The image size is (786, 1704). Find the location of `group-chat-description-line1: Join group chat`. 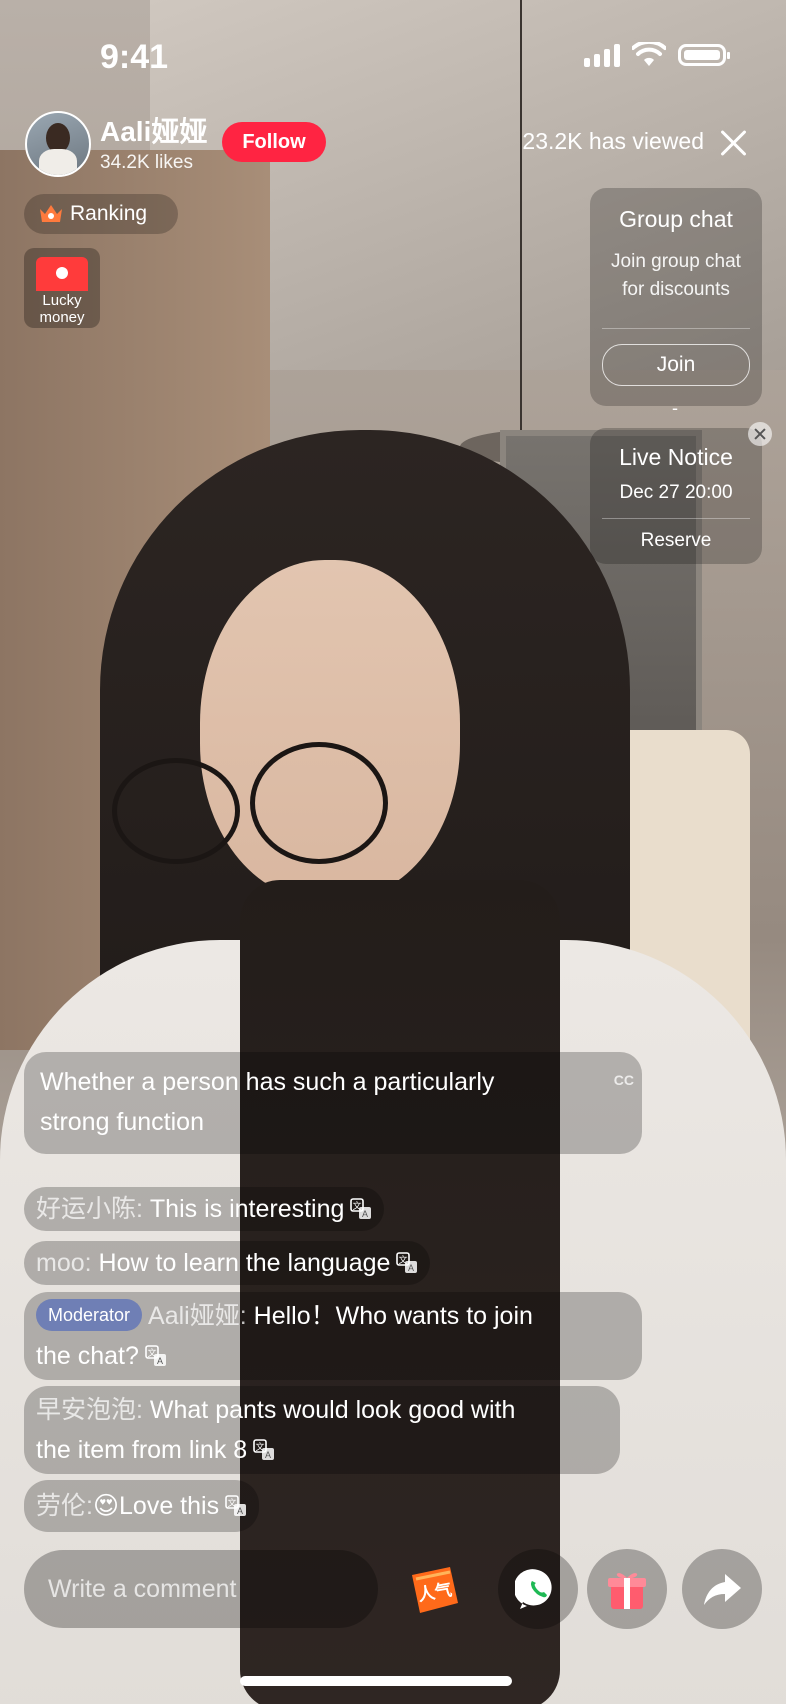

group-chat-description-line1: Join group chat is located at coordinates (676, 261).